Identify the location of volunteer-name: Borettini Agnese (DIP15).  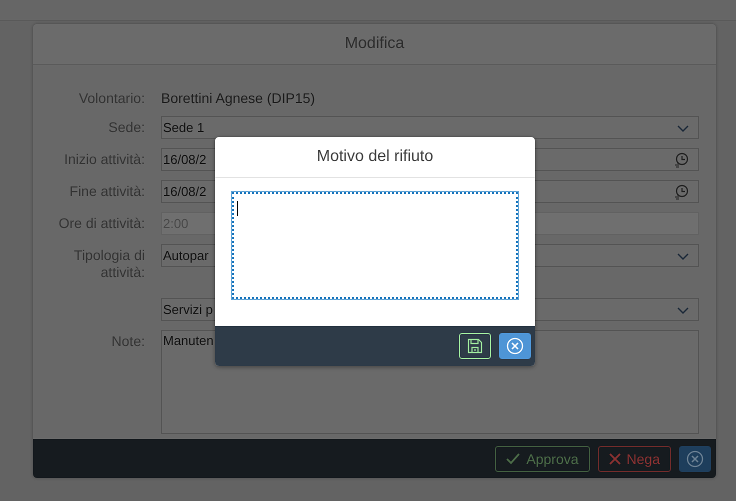
(238, 98).